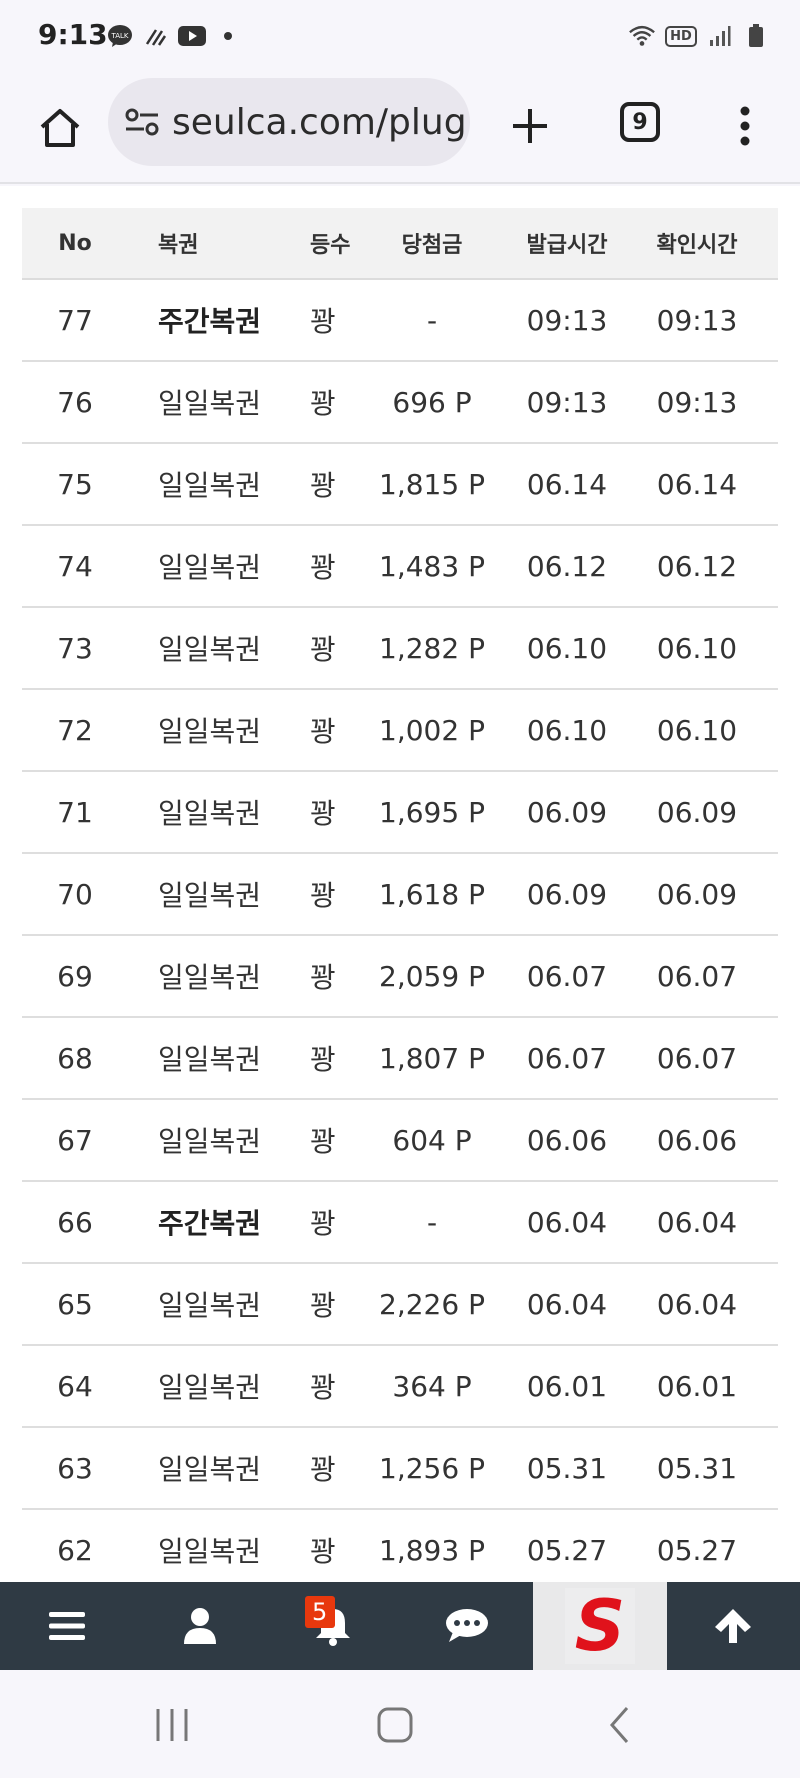  Describe the element at coordinates (699, 36) in the screenshot. I see `status-icons-right: HD` at that location.